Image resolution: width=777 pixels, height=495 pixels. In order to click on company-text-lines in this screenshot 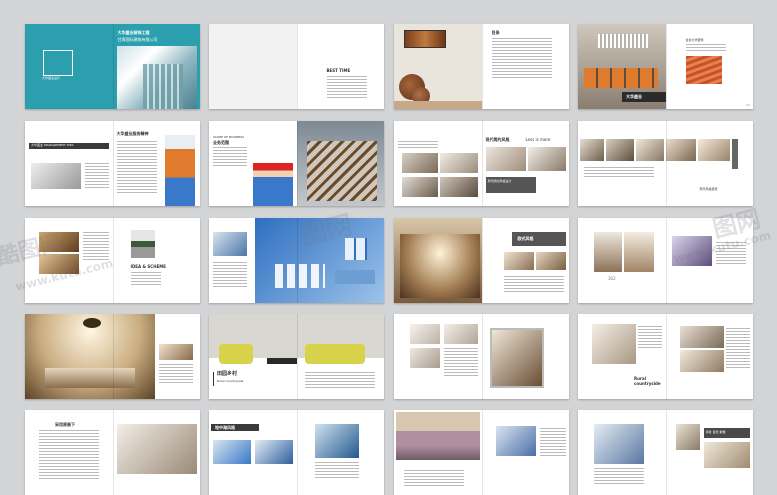, I will do `click(705, 48)`.